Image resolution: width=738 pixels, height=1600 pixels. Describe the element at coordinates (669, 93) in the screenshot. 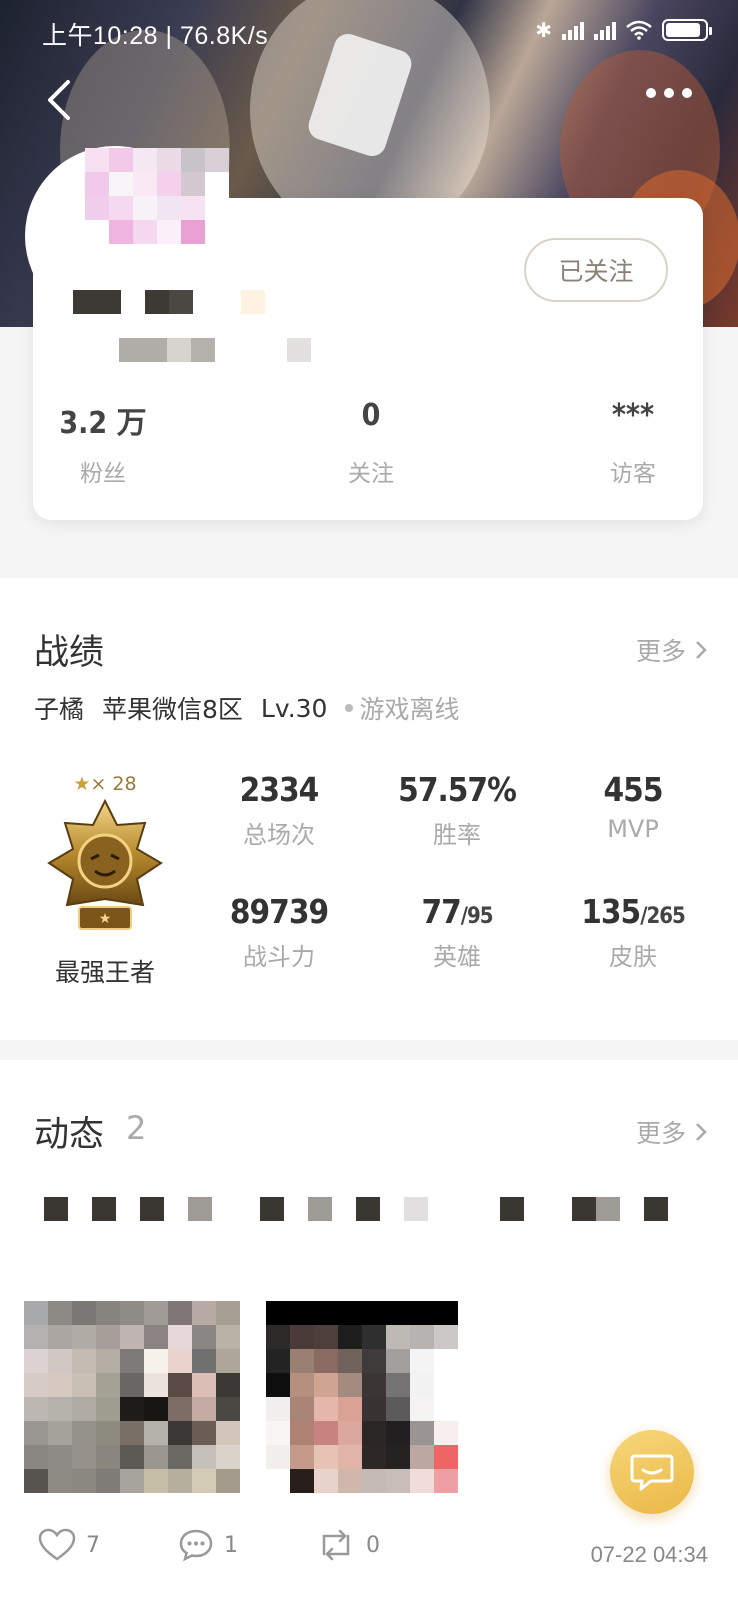

I see `more-dots-icon` at that location.